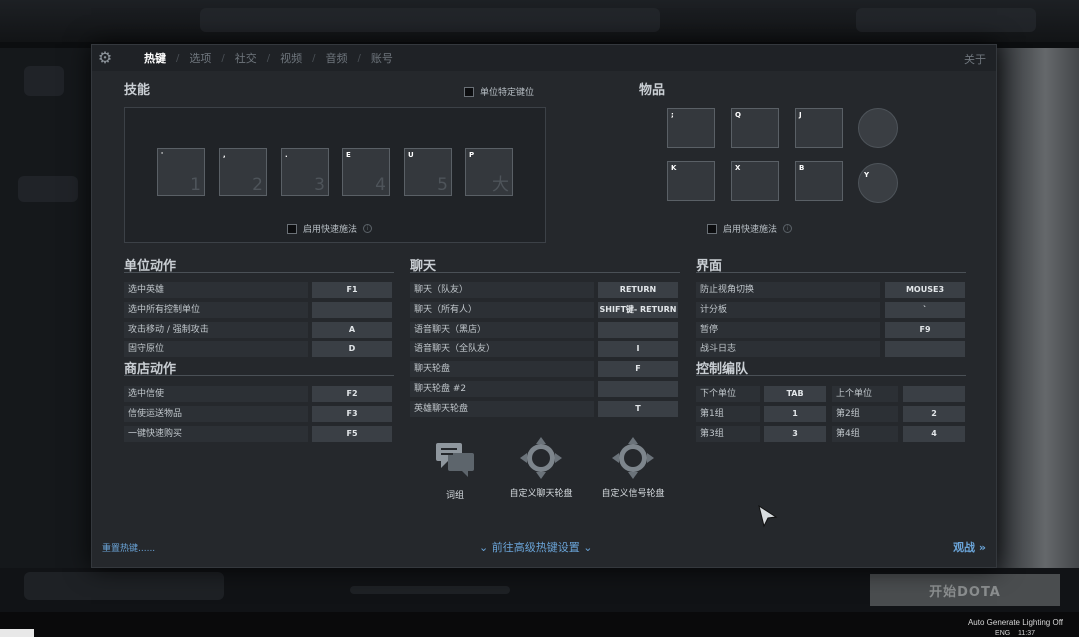 The width and height of the screenshot is (1079, 637). I want to click on hotkey-key: 1, so click(795, 414).